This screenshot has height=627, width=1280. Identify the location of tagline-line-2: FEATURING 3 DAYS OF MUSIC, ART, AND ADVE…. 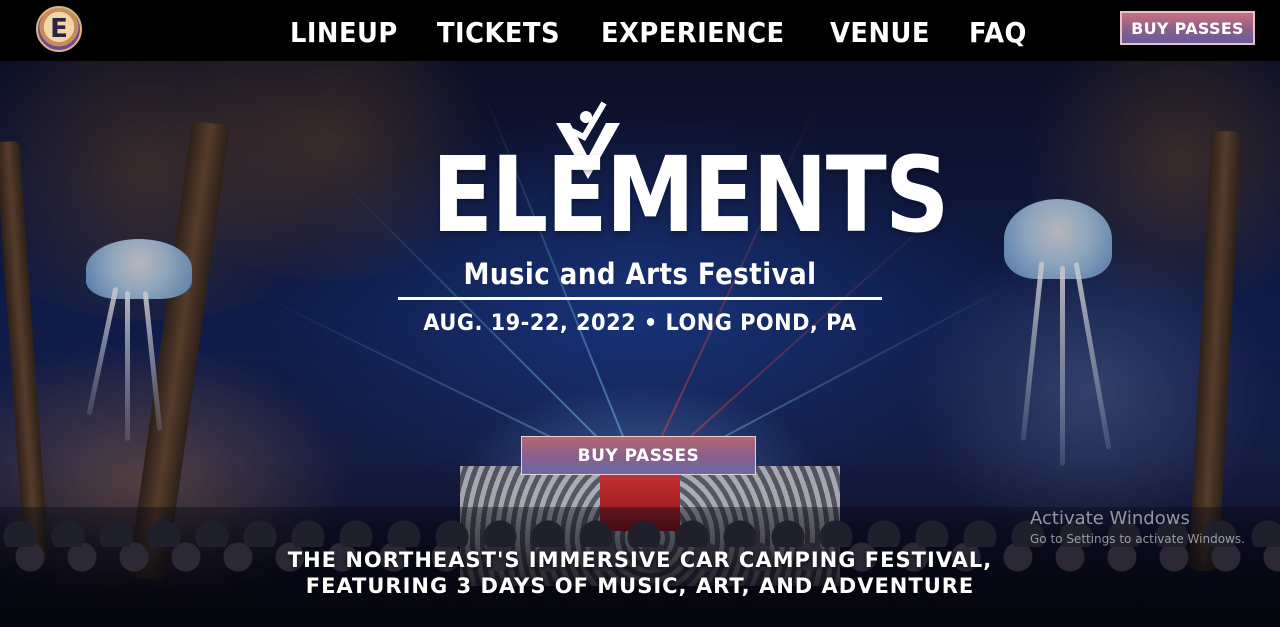
(640, 586).